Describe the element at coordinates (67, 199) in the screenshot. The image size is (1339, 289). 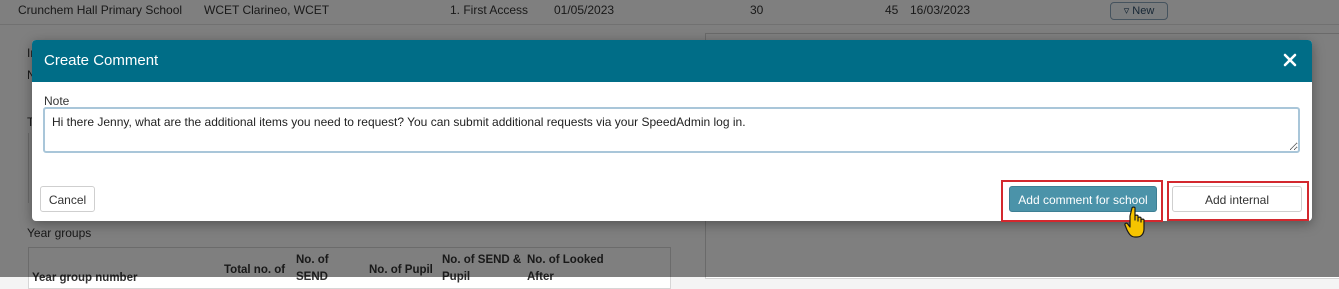
I see `cancel-button: Cancel` at that location.